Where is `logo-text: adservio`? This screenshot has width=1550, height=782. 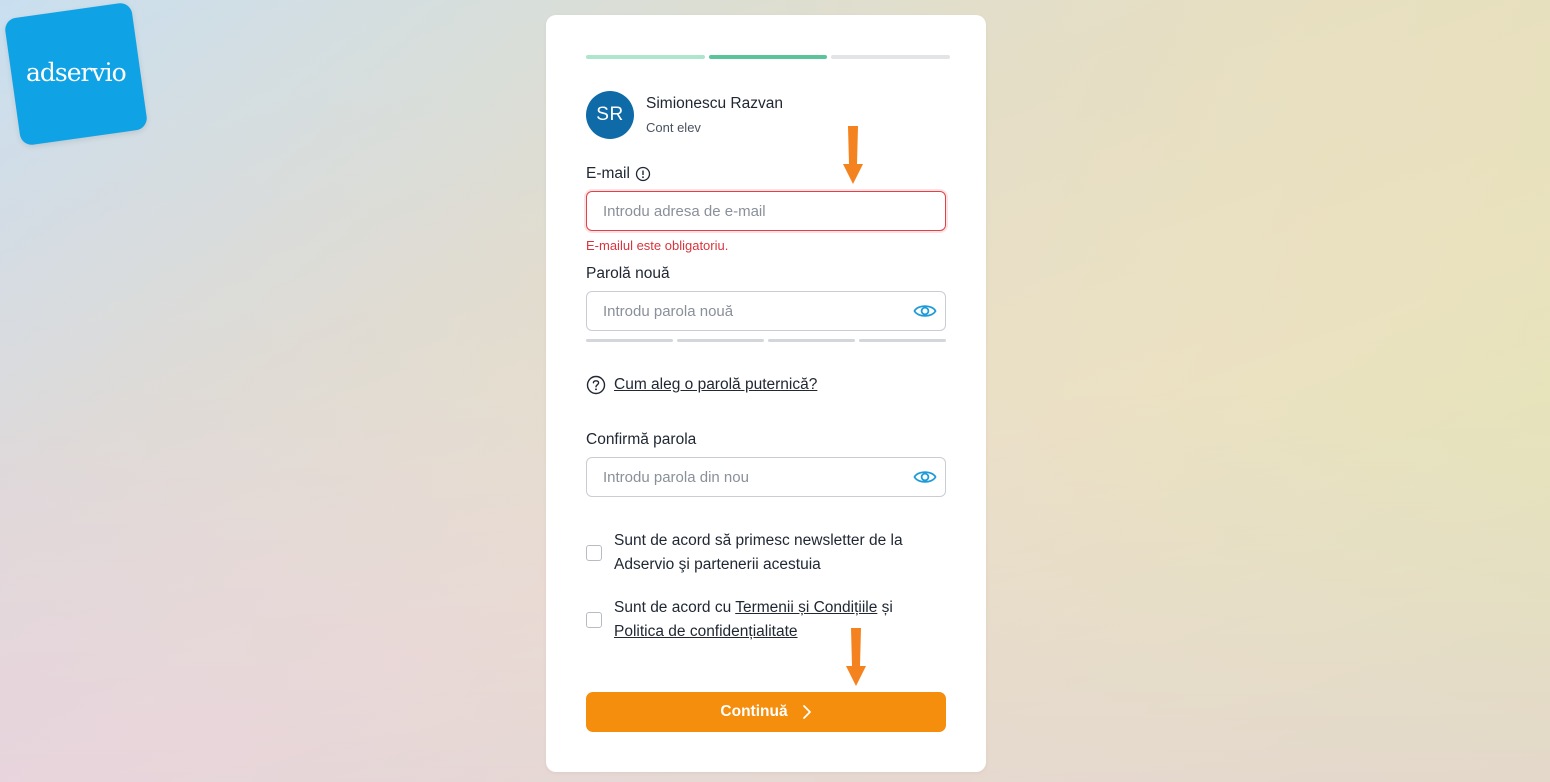 logo-text: adservio is located at coordinates (75, 73).